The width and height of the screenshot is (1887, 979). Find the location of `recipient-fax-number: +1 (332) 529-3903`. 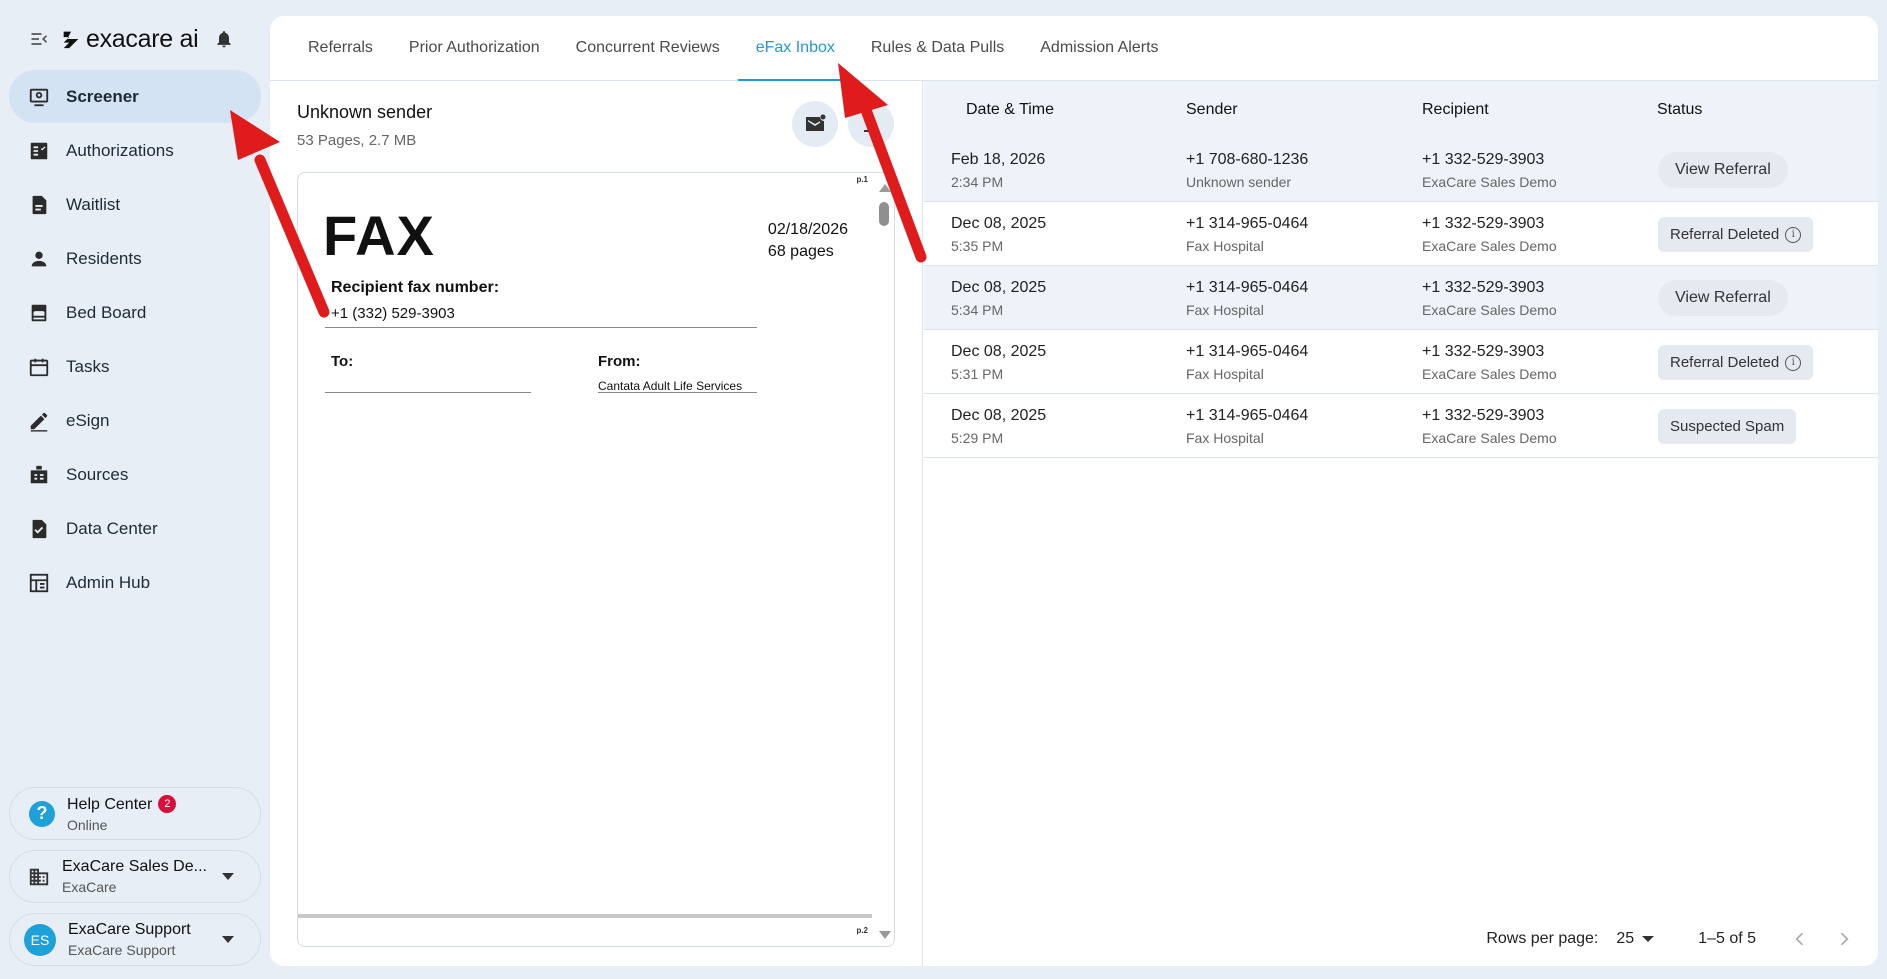

recipient-fax-number: +1 (332) 529-3903 is located at coordinates (393, 313).